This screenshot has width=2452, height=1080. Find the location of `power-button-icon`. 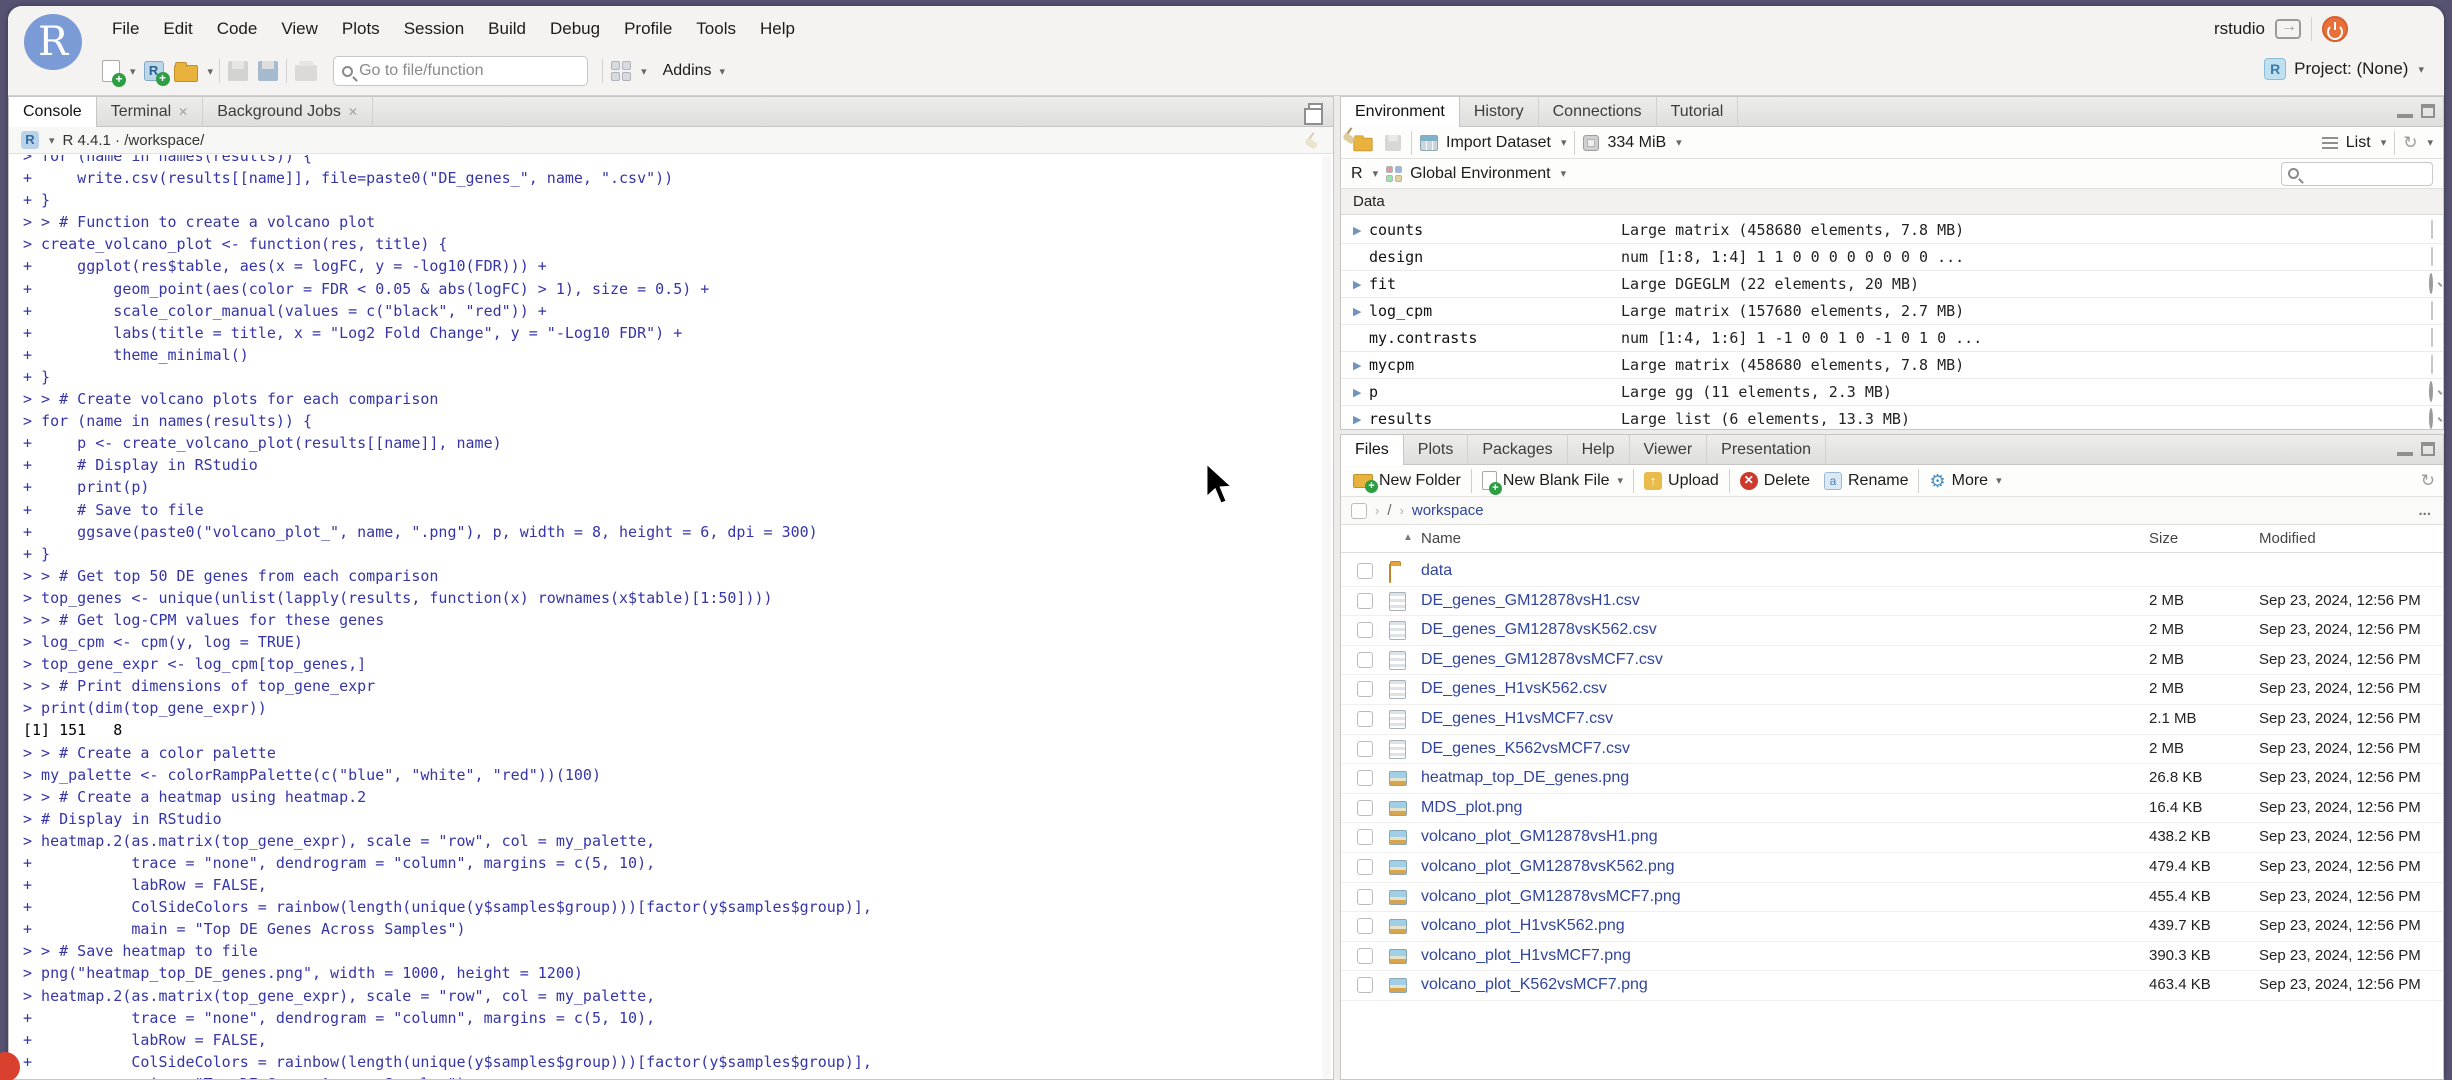

power-button-icon is located at coordinates (2335, 29).